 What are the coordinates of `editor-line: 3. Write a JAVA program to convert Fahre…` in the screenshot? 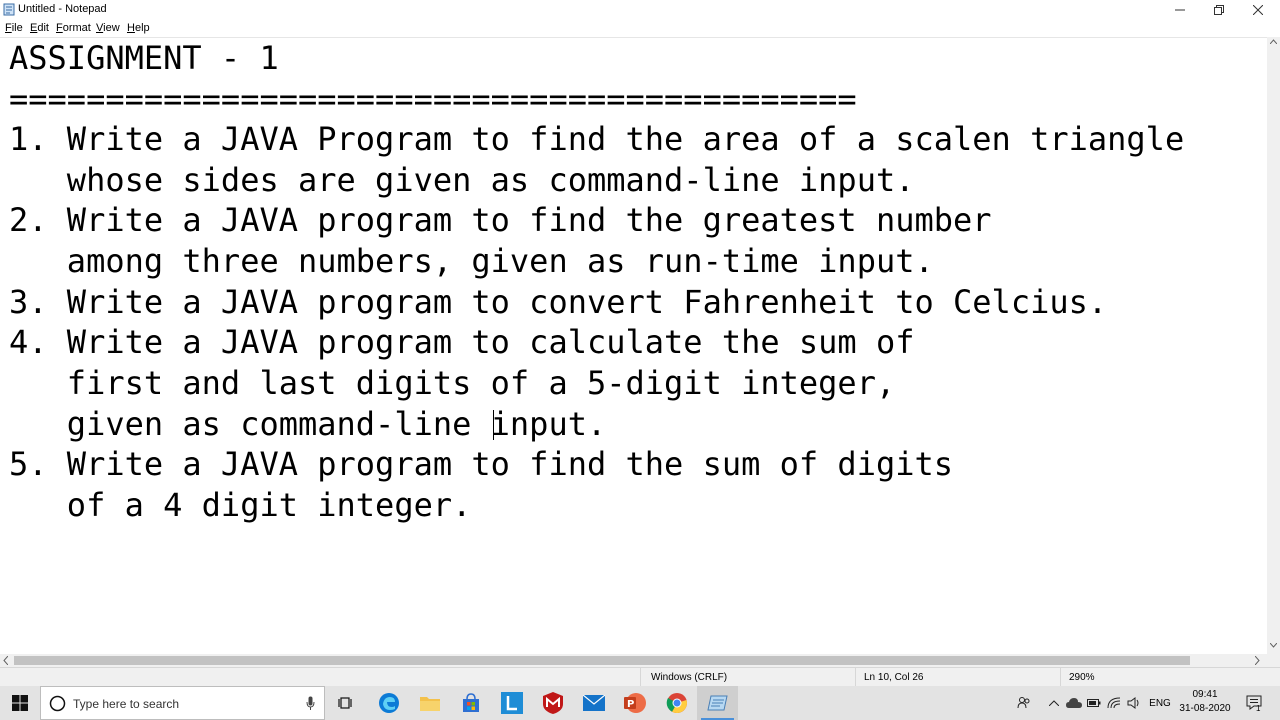 It's located at (558, 302).